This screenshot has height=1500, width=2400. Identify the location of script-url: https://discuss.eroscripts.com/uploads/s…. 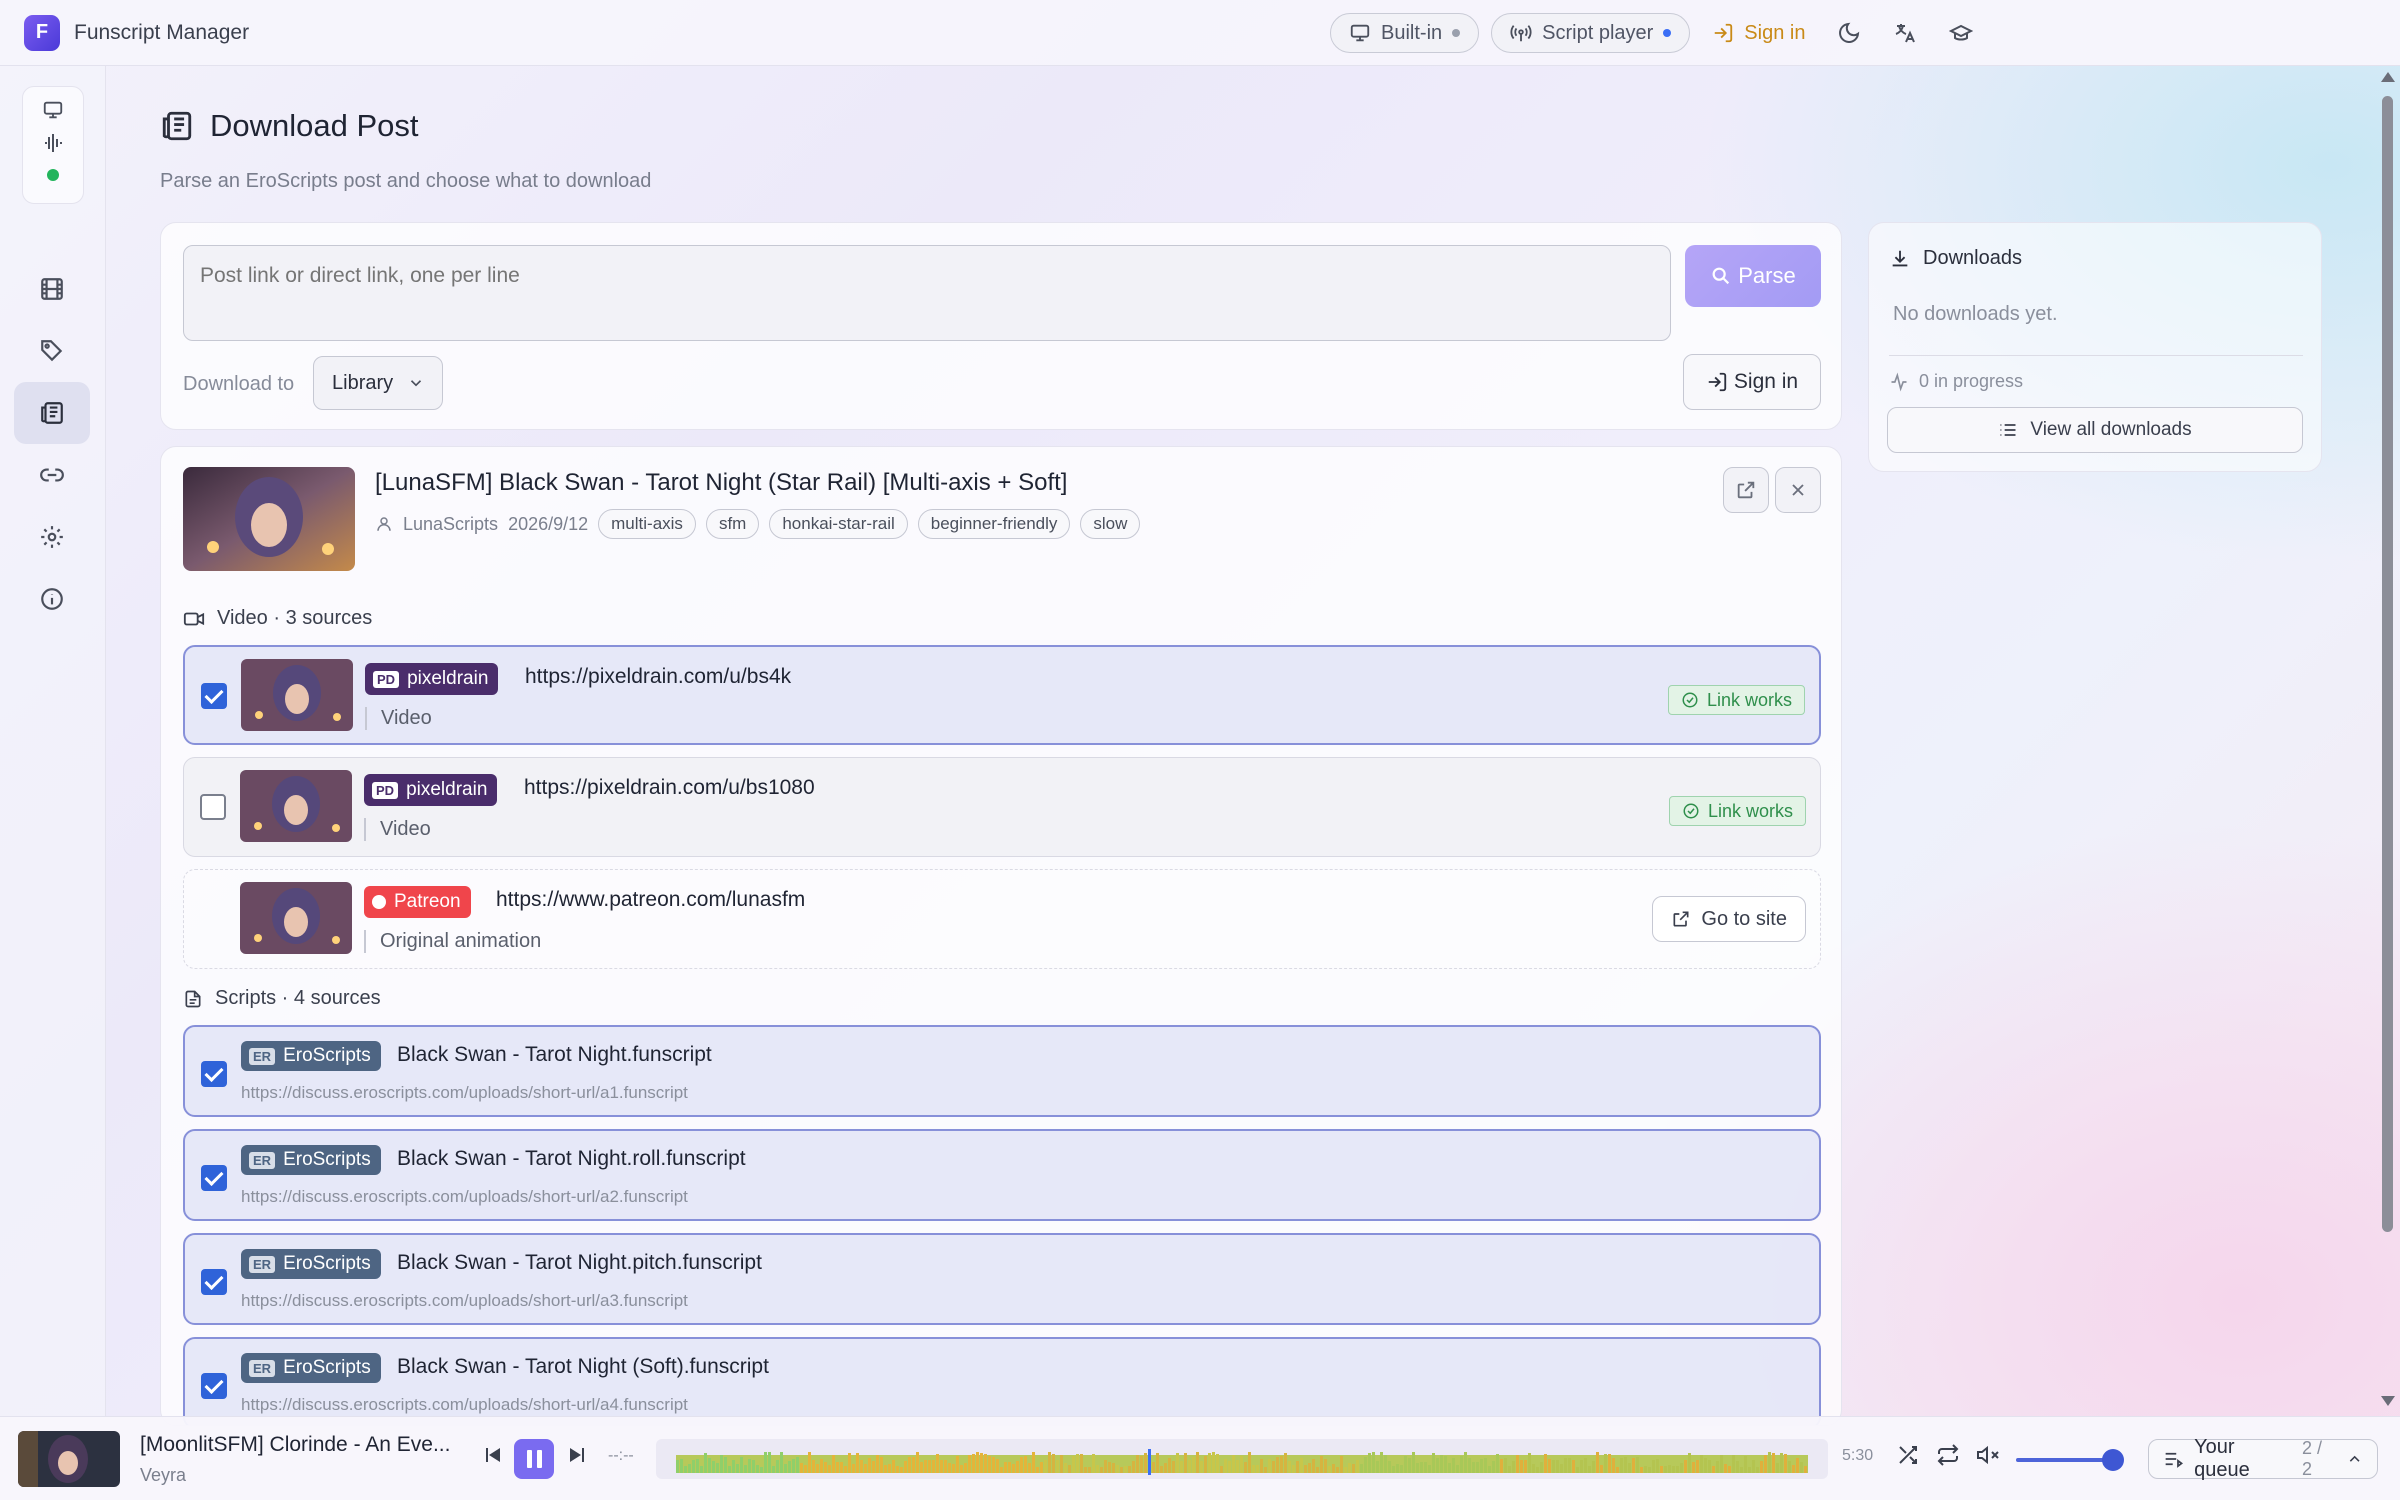
(464, 1404).